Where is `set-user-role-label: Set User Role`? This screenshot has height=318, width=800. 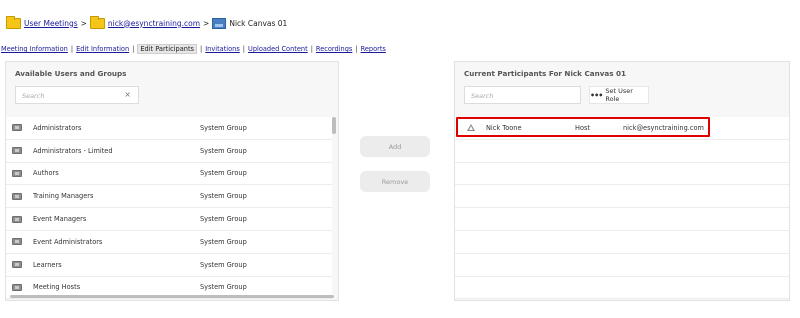
set-user-role-label: Set User Role is located at coordinates (619, 95).